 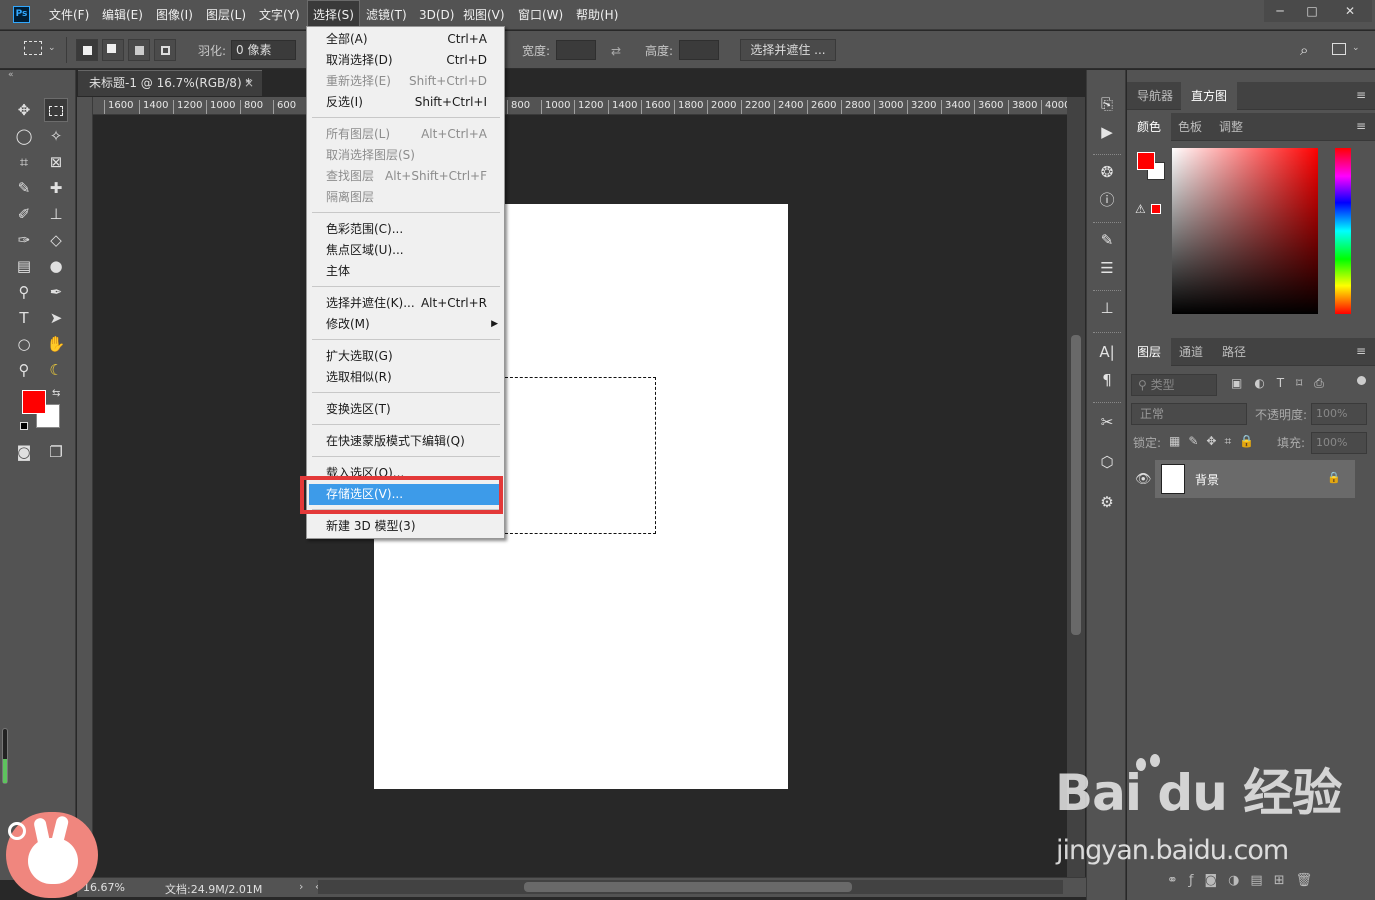 I want to click on tab-histogram: 直方图, so click(x=1209, y=96).